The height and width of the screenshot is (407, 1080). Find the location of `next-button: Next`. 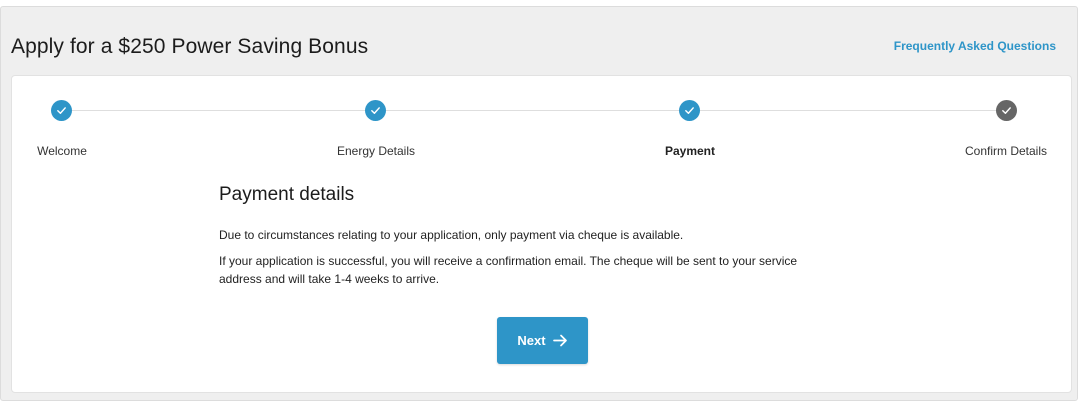

next-button: Next is located at coordinates (542, 340).